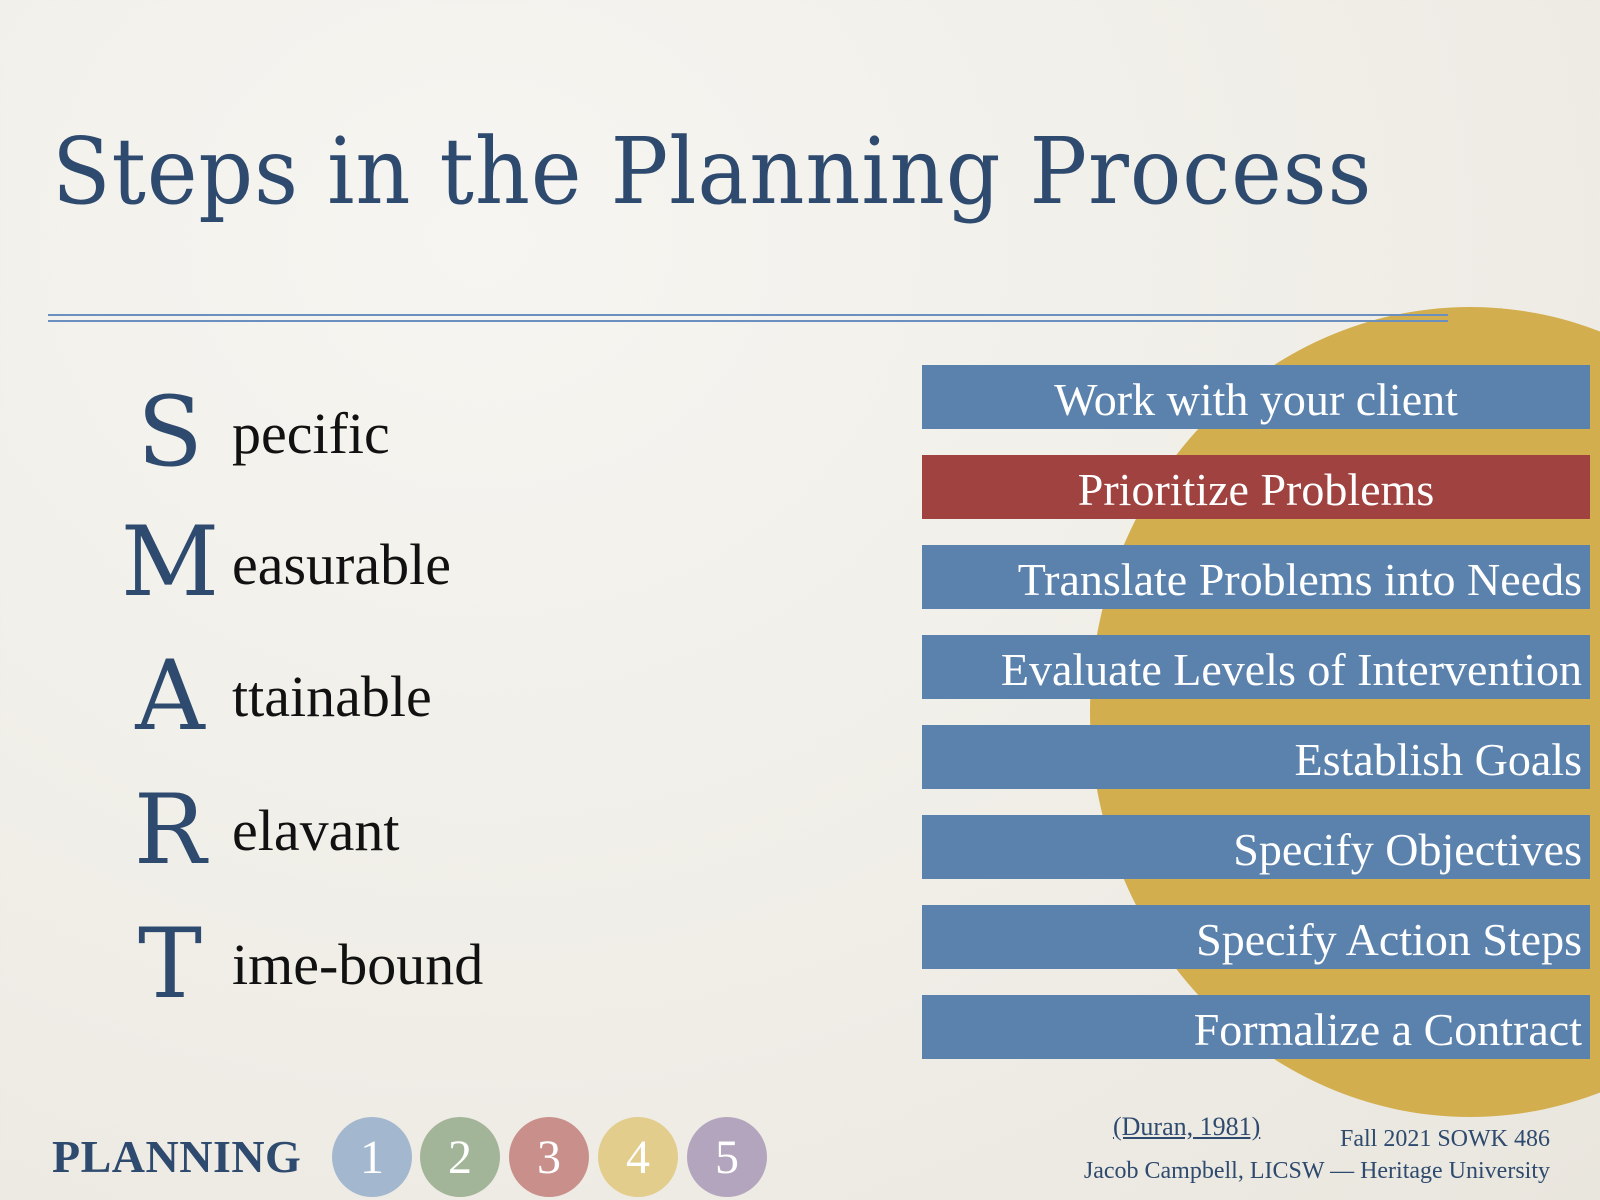 The height and width of the screenshot is (1200, 1600). What do you see at coordinates (341, 564) in the screenshot?
I see `smart-word: easurable` at bounding box center [341, 564].